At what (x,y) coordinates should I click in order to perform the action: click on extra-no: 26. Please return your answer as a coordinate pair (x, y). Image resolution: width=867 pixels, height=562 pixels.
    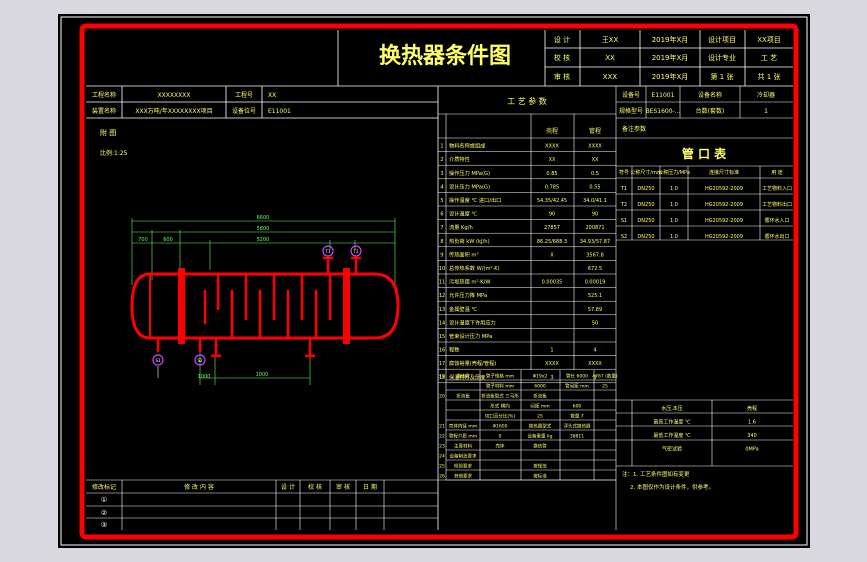
    Looking at the image, I should click on (442, 477).